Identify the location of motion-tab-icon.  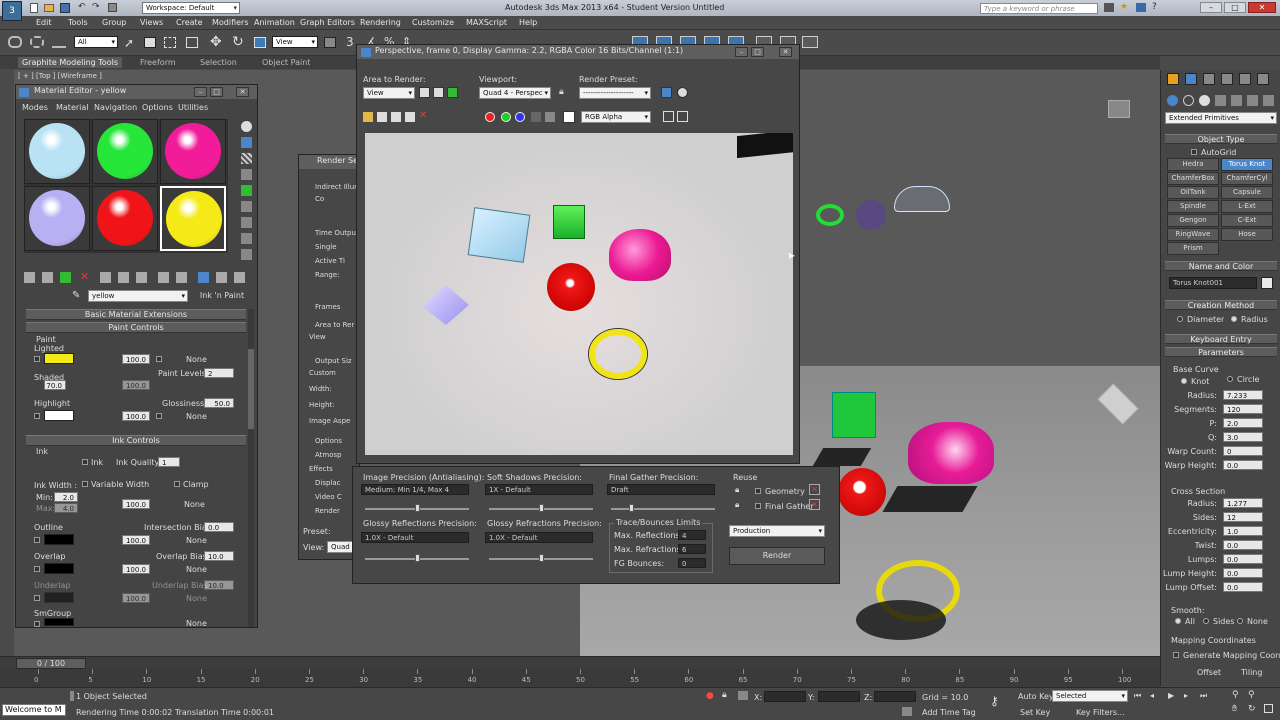
(1227, 79).